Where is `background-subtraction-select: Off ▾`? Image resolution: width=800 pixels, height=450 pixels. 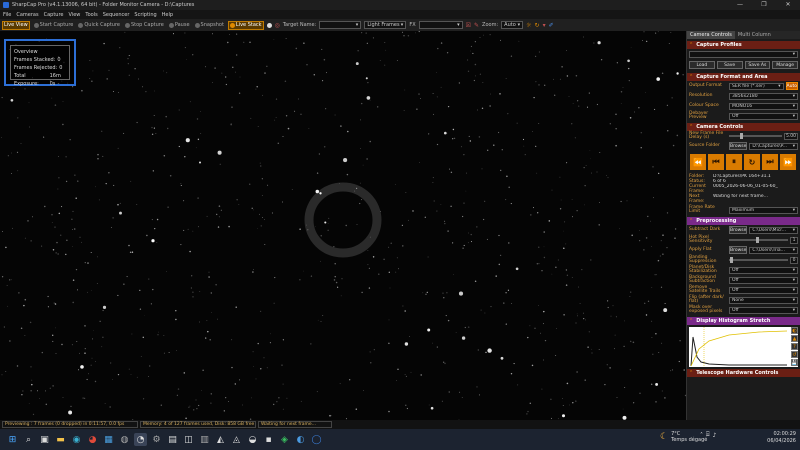
background-subtraction-select: Off ▾ is located at coordinates (763, 280).